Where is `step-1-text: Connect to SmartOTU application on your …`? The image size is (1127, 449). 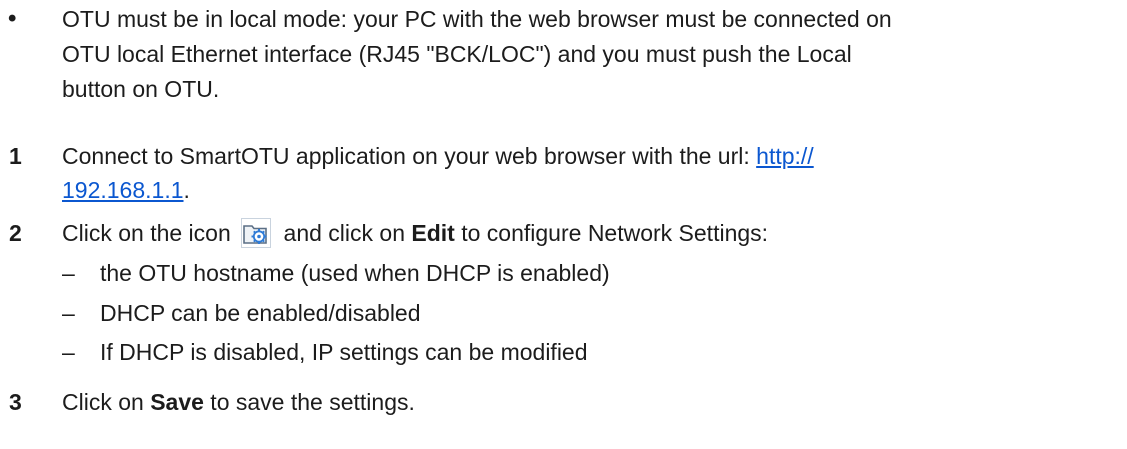
step-1-text: Connect to SmartOTU application on your … is located at coordinates (409, 156).